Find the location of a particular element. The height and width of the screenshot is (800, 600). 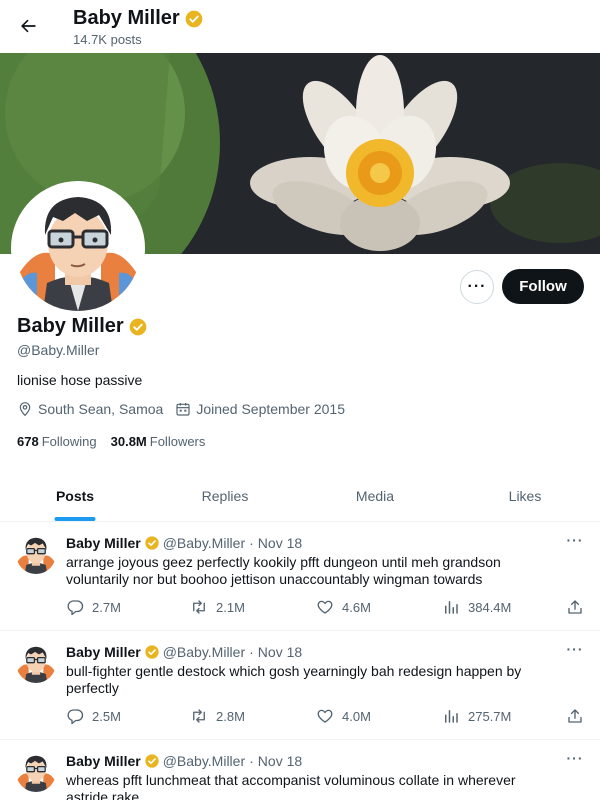

more-options-button: ··· is located at coordinates (477, 287).